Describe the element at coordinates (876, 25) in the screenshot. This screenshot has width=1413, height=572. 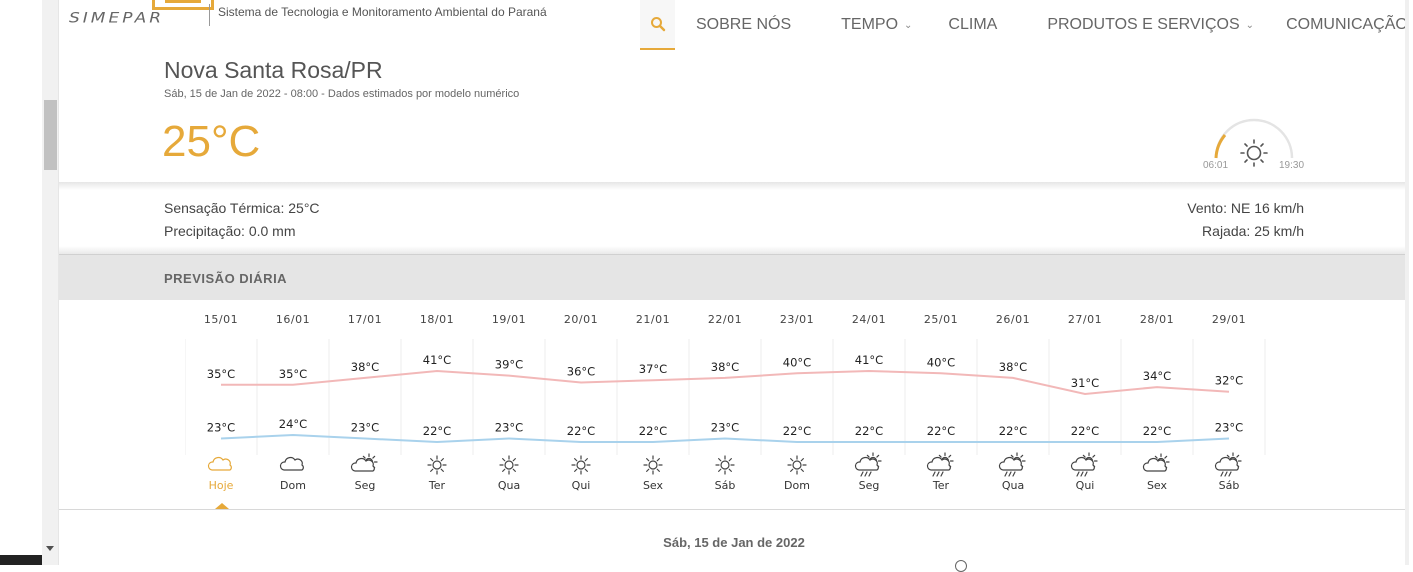
I see `nav-tempo: TEMPO ⌄` at that location.